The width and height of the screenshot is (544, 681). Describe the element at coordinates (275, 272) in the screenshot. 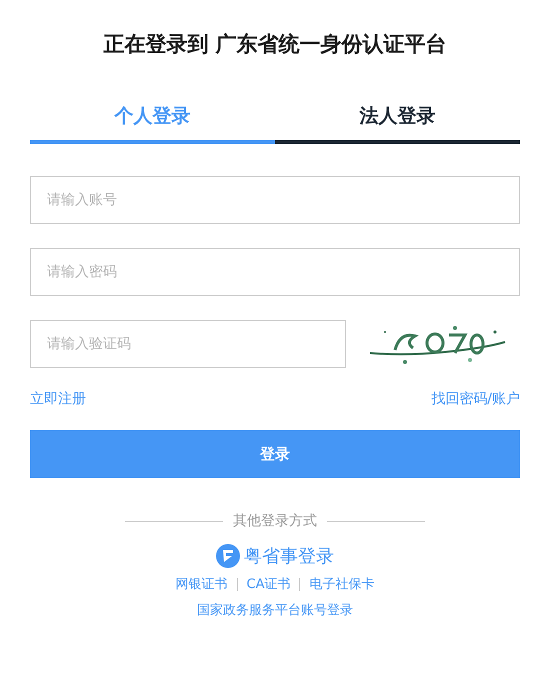

I see `password-field: 请输入密码` at that location.